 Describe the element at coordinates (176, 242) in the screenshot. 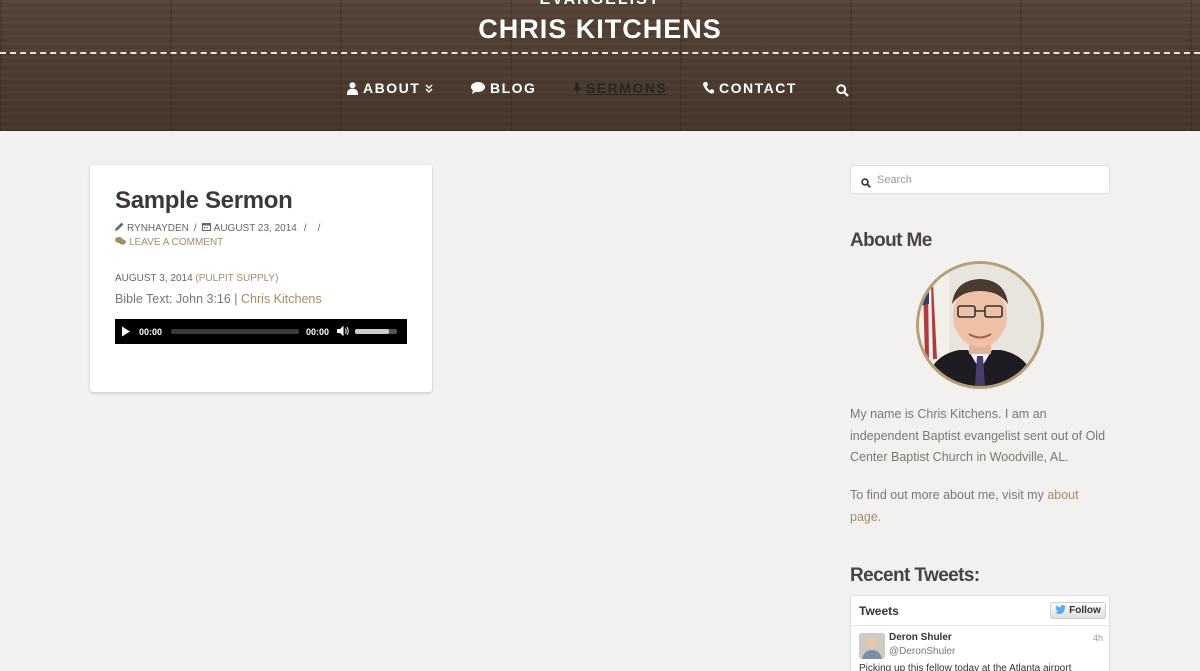

I see `comment-link-label: LEAVE A COMMENT` at that location.